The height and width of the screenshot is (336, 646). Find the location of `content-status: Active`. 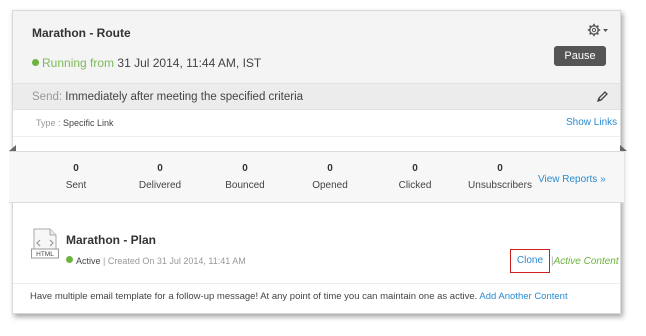

content-status: Active is located at coordinates (88, 261).